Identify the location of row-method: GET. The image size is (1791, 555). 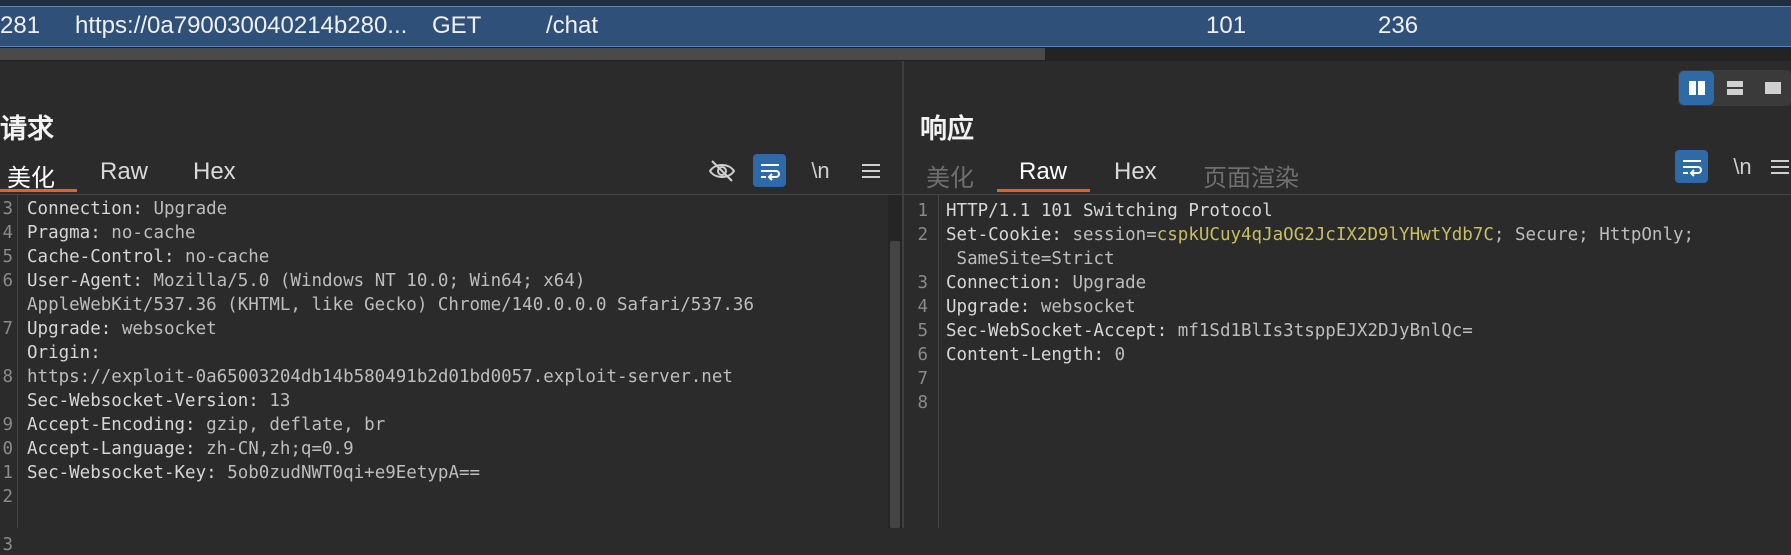
(457, 25).